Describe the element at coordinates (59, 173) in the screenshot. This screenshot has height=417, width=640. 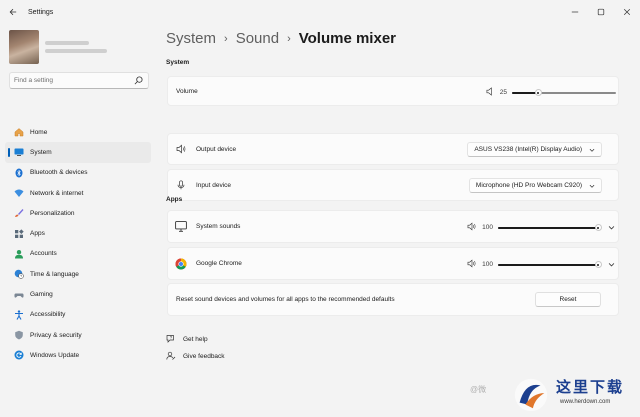
I see `sidebar-item-label: Bluetooth & devices` at that location.